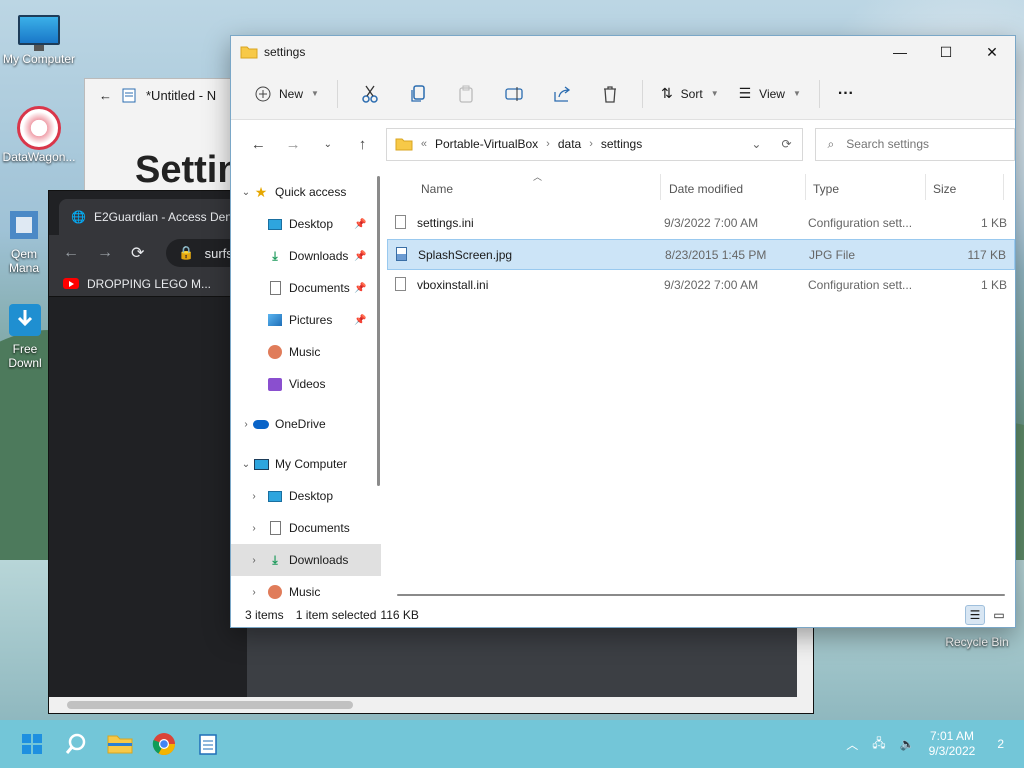 This screenshot has width=1024, height=768. What do you see at coordinates (120, 744) in the screenshot?
I see `taskbar-file-explorer` at bounding box center [120, 744].